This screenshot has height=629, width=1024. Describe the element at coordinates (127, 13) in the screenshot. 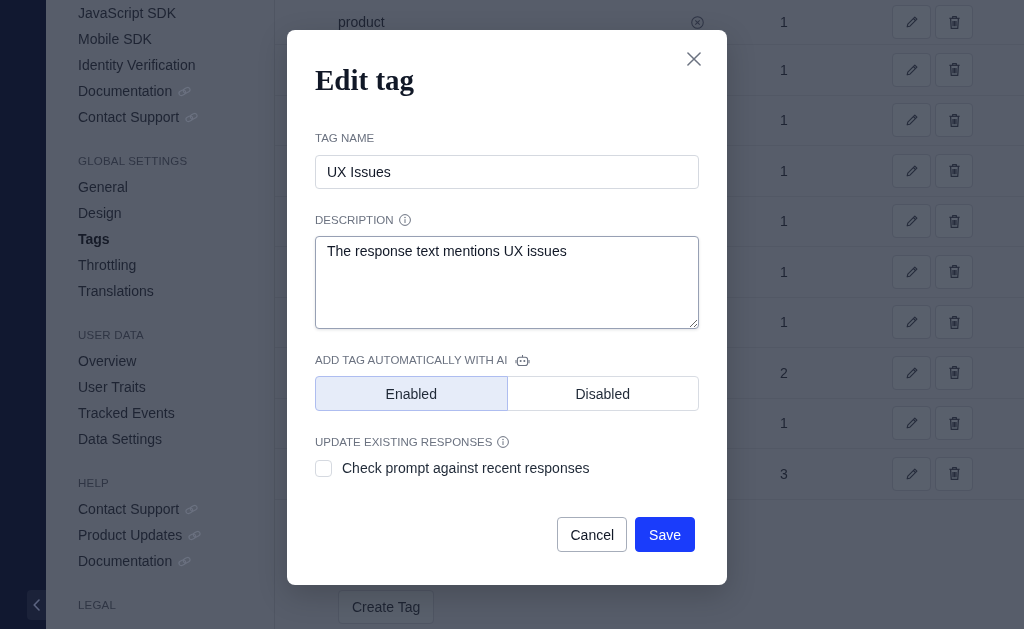

I see `sidebar-link: JavaScript SDK` at that location.